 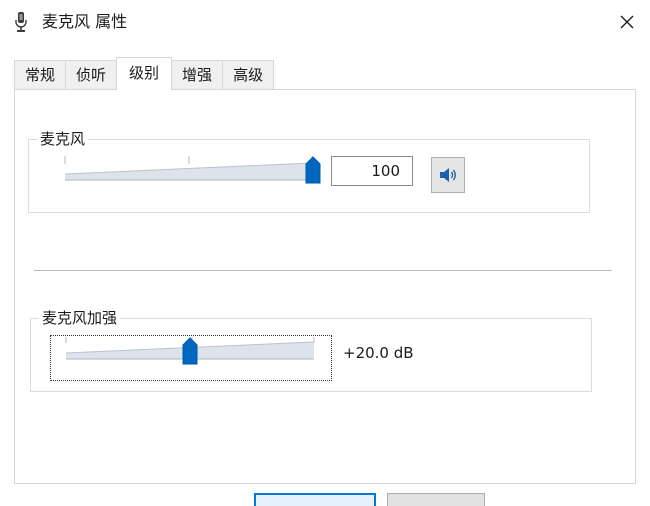 I want to click on microphone-boost-slider, so click(x=195, y=352).